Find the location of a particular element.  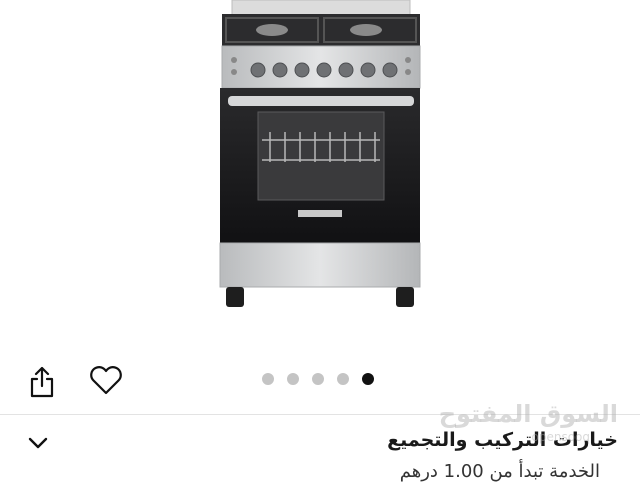

section-subtitle: الخدمة تبدأ من 1.00 درهم is located at coordinates (499, 471).